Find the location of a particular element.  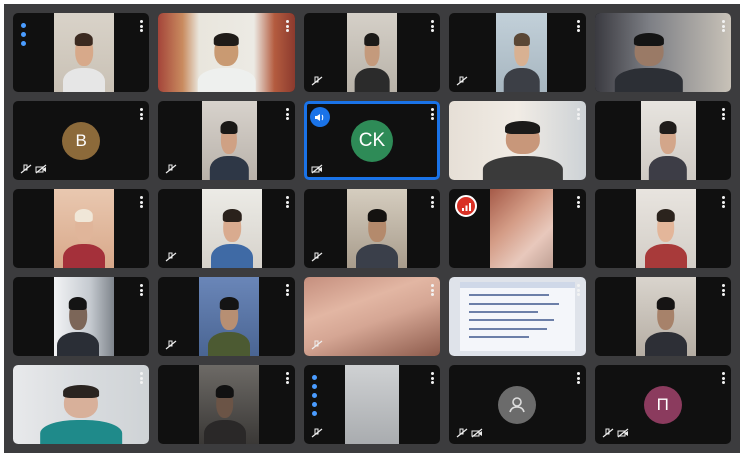

participant-avatar: B is located at coordinates (81, 140).